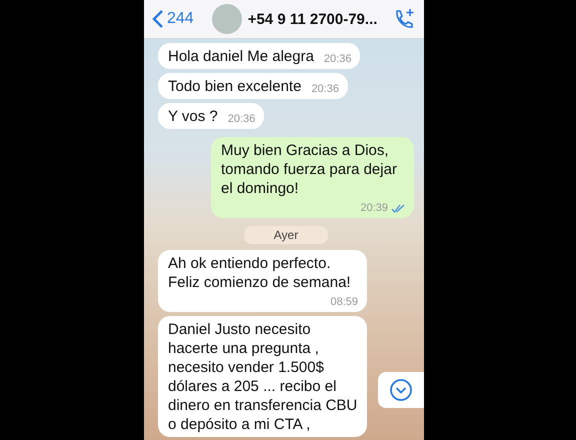  What do you see at coordinates (344, 302) in the screenshot?
I see `message-time: 08:59` at bounding box center [344, 302].